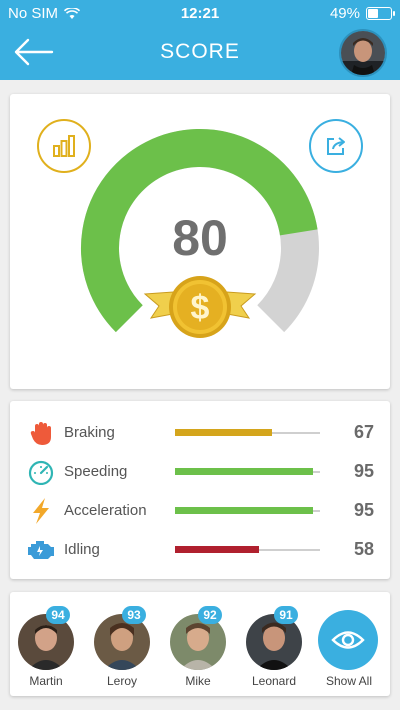 The image size is (400, 710). I want to click on friend-name: Leroy, so click(122, 681).